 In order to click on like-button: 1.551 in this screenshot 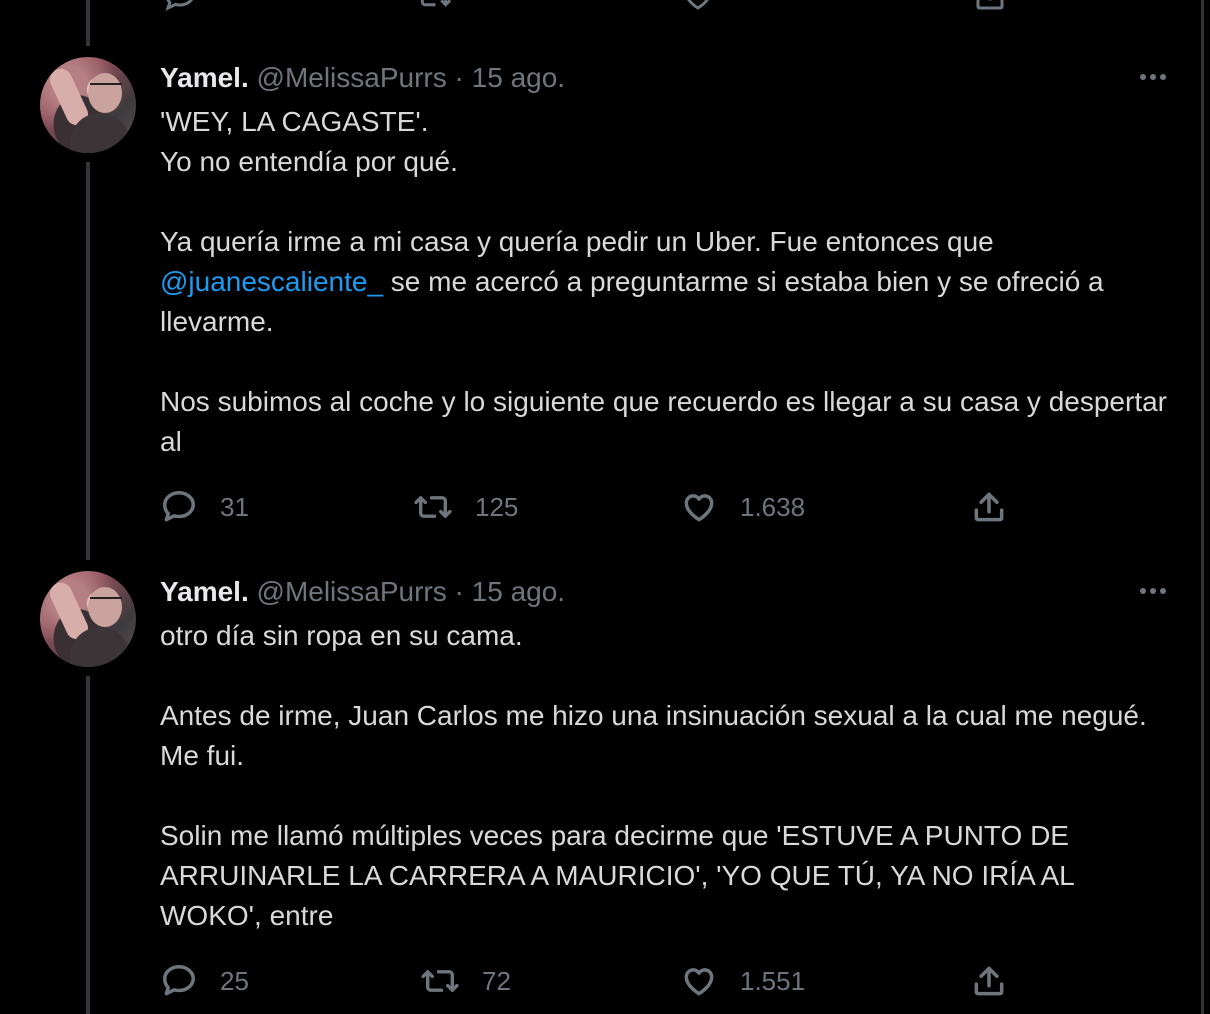, I will do `click(742, 981)`.